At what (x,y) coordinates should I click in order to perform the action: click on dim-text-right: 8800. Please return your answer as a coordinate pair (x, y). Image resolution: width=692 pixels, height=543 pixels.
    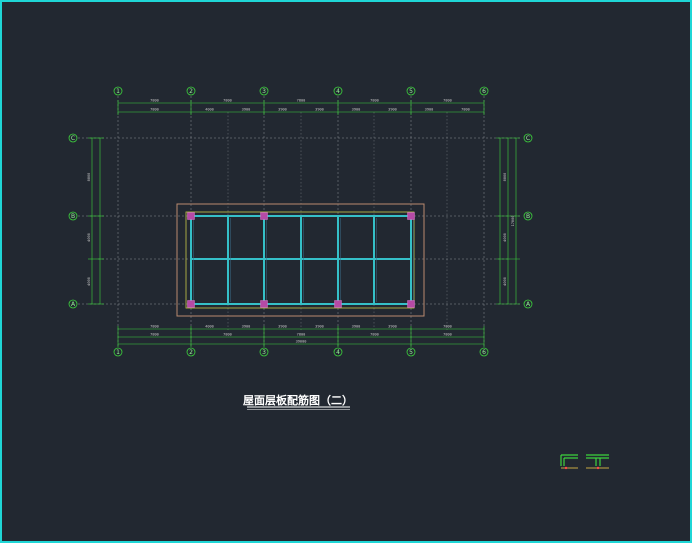
    Looking at the image, I should click on (505, 177).